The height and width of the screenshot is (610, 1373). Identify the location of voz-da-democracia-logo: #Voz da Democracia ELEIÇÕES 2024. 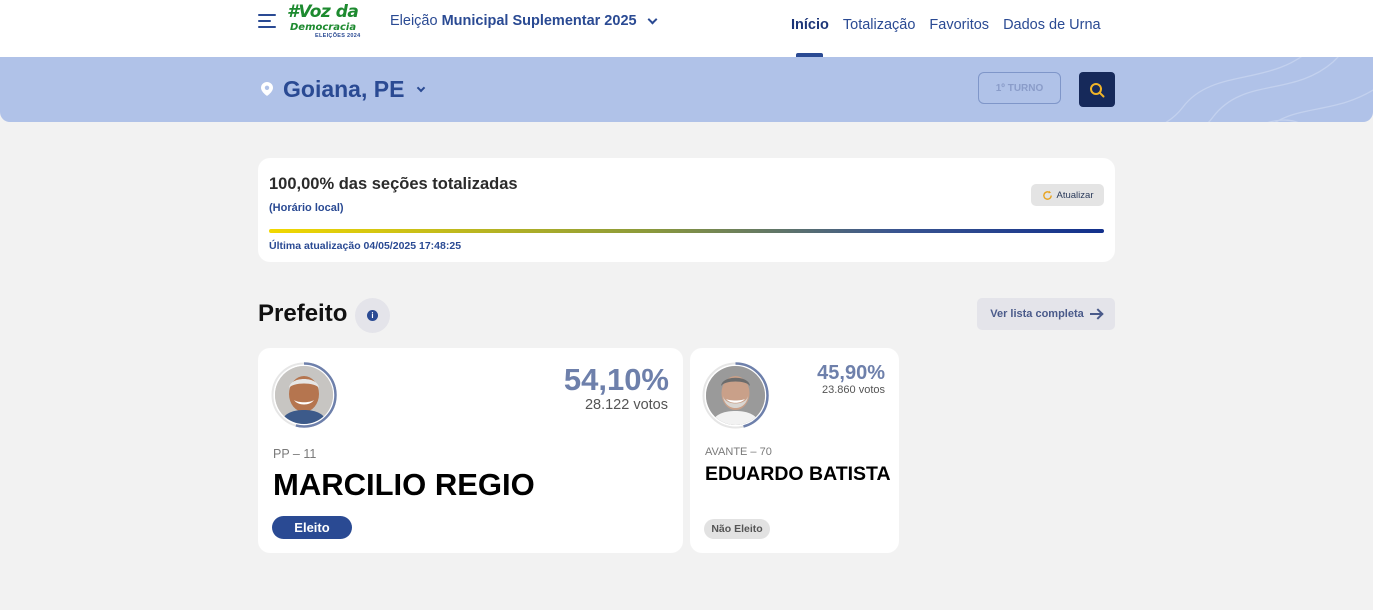
(330, 22).